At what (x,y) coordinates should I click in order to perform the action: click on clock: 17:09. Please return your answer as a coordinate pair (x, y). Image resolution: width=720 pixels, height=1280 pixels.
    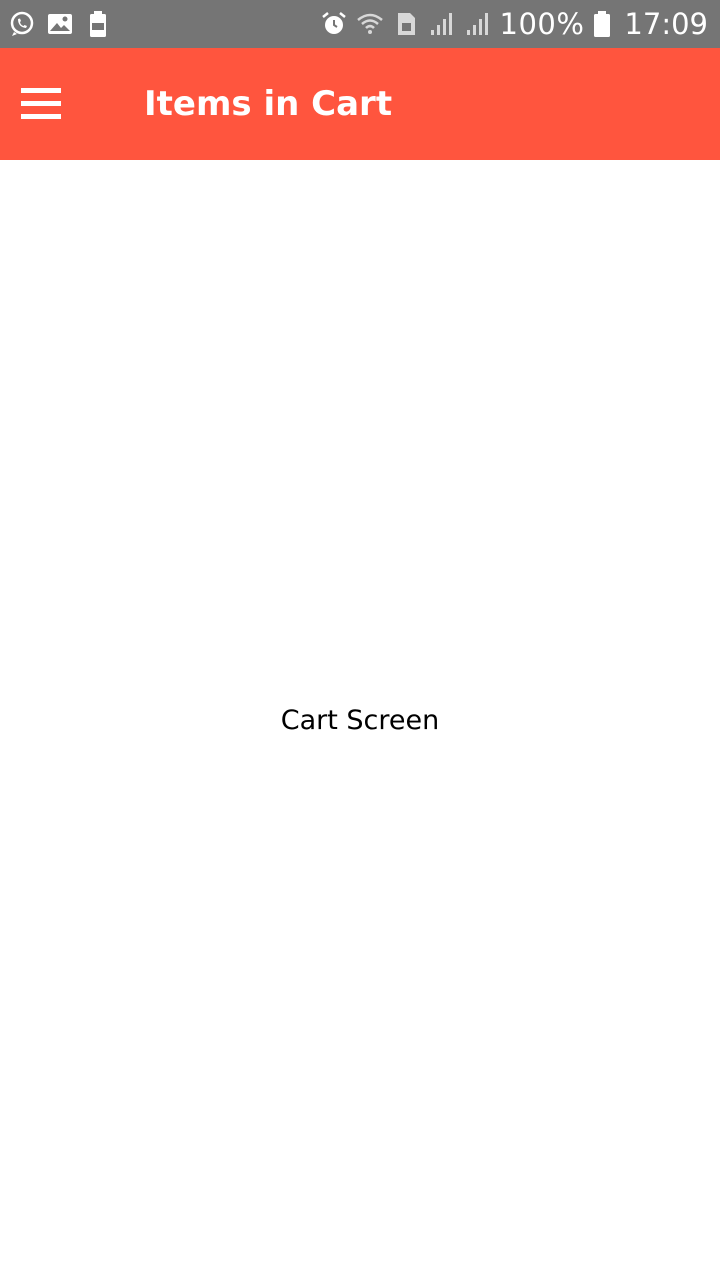
    Looking at the image, I should click on (666, 24).